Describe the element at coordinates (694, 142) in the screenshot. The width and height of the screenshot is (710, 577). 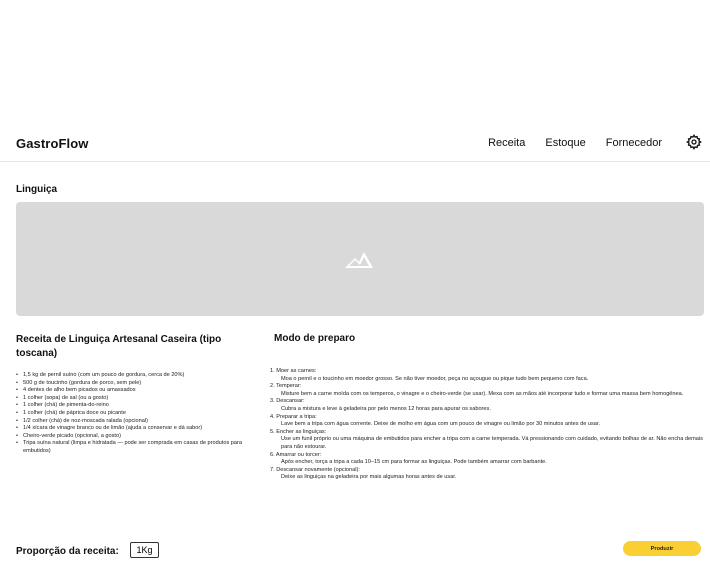
I see `gear-icon` at that location.